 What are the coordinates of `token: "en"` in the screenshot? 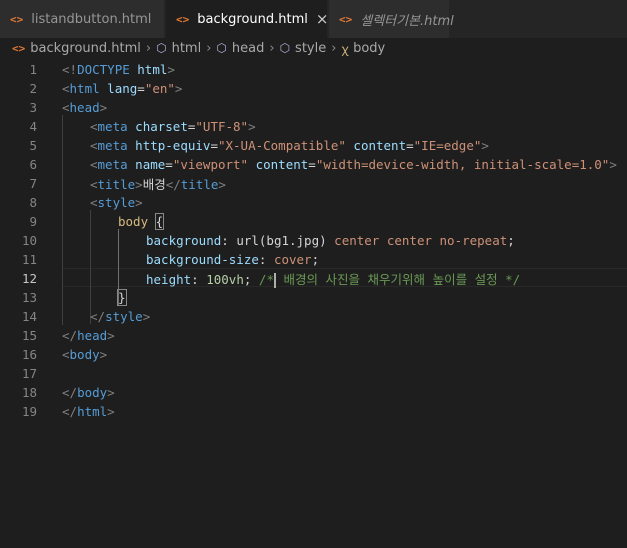 It's located at (159, 88).